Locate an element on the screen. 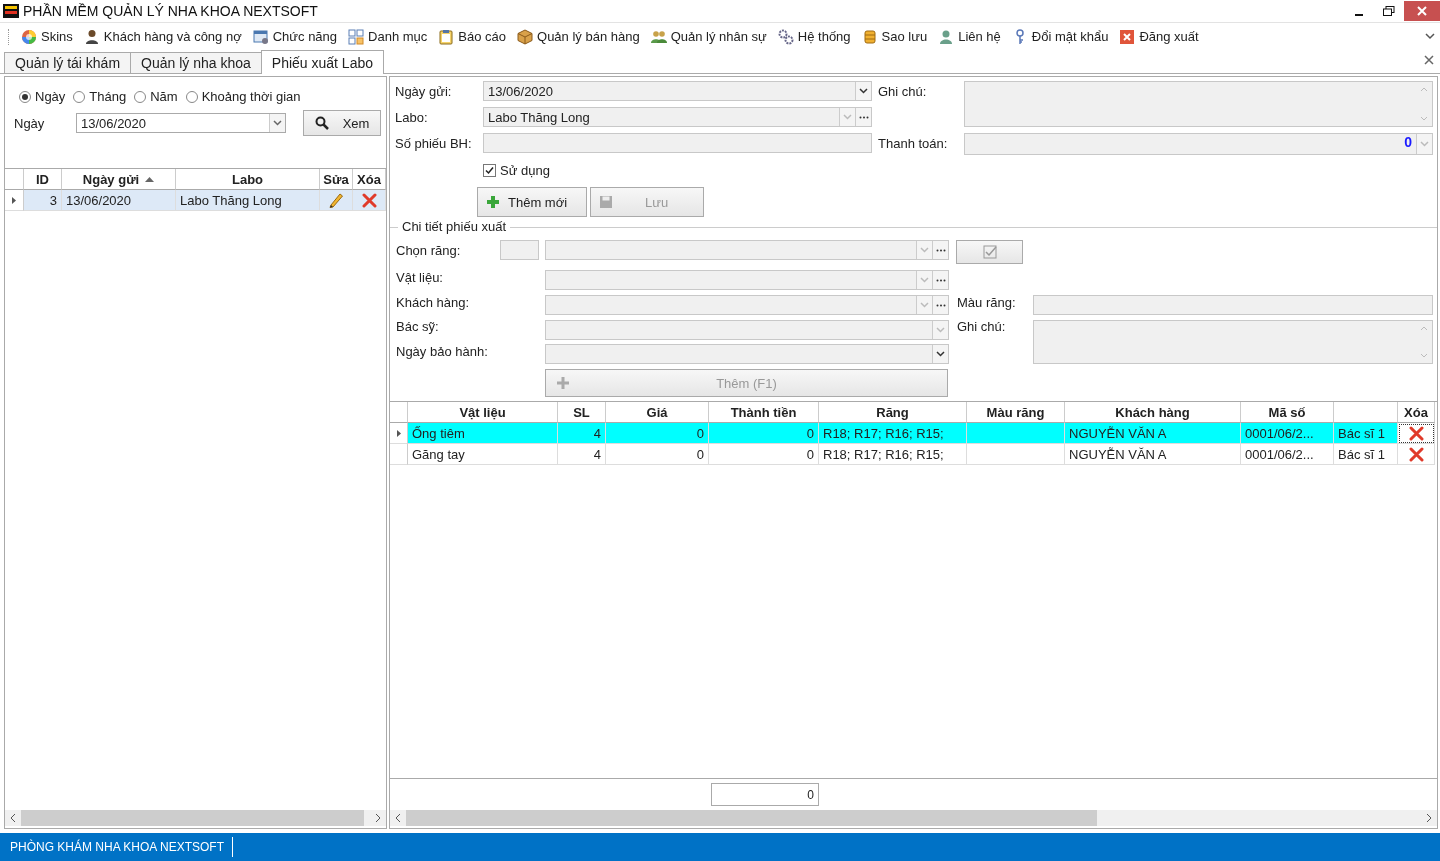  table-cell: Labo Thăng Long is located at coordinates (248, 200).